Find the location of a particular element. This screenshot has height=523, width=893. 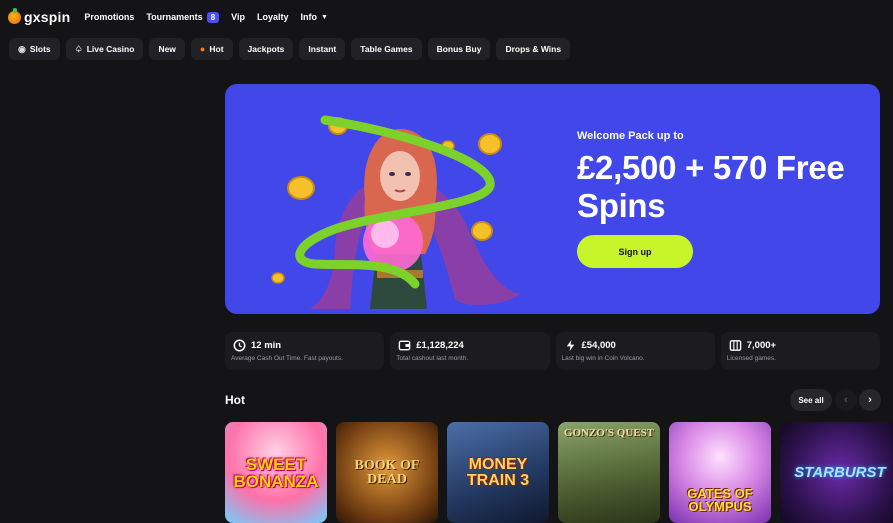

category-table-games: Table Games is located at coordinates (386, 49).